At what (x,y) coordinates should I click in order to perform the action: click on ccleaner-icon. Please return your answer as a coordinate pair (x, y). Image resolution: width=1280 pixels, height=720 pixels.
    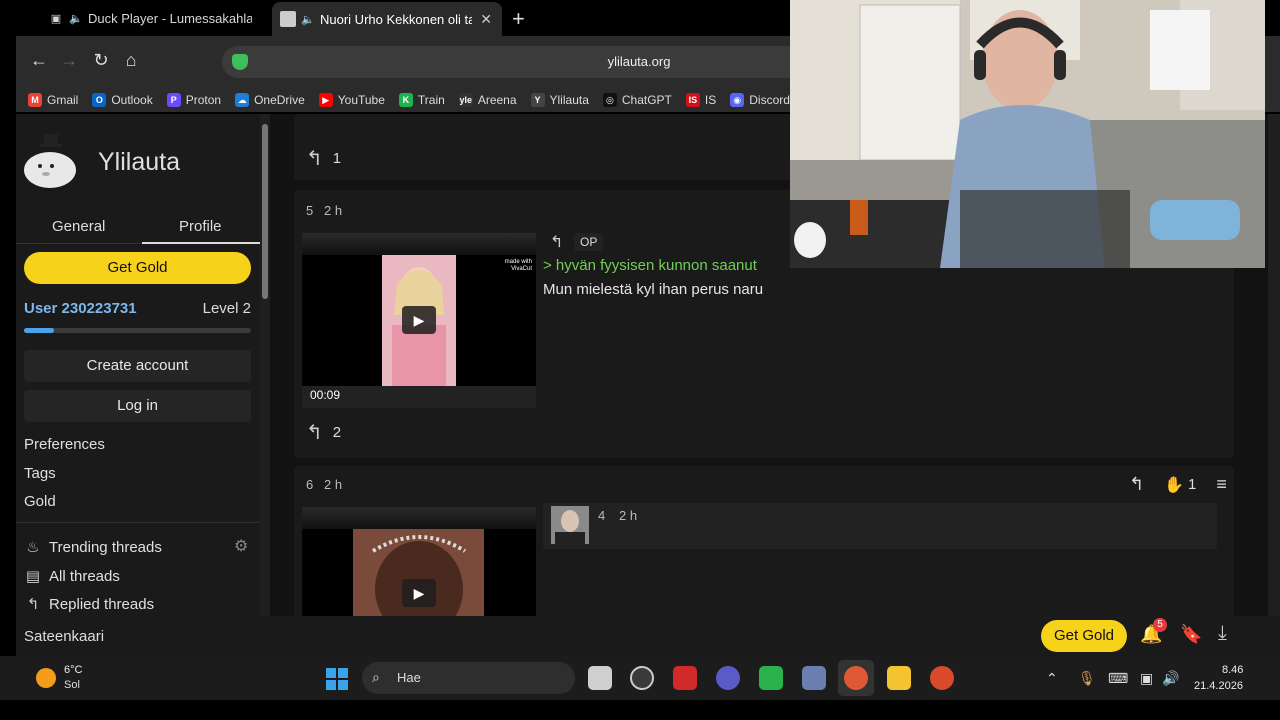
    Looking at the image, I should click on (942, 678).